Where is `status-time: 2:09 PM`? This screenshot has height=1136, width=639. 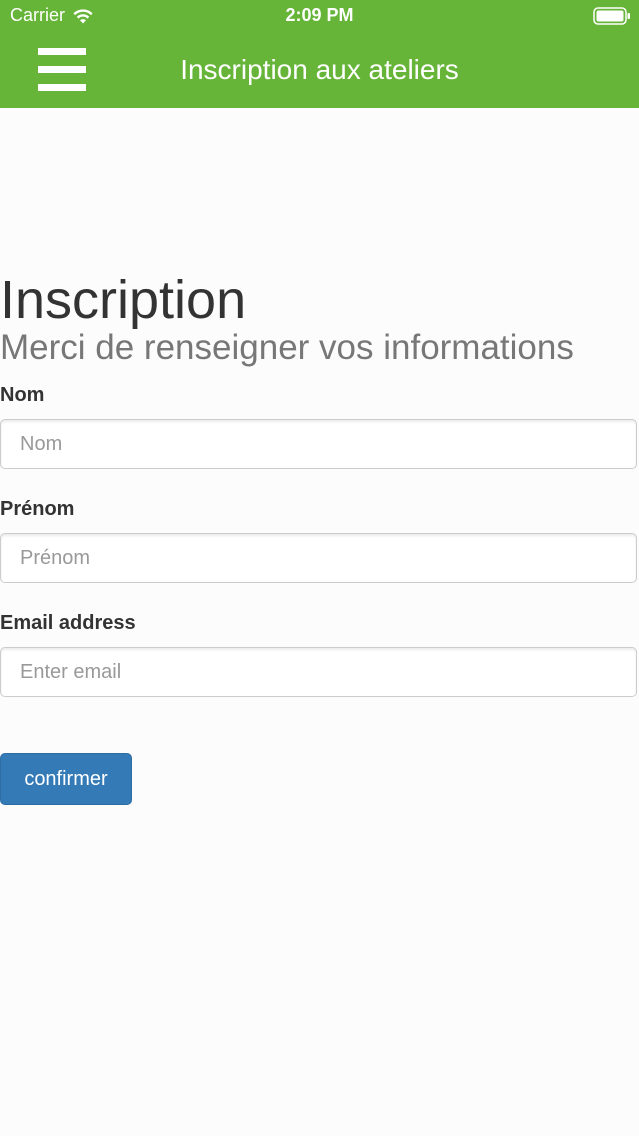 status-time: 2:09 PM is located at coordinates (319, 15).